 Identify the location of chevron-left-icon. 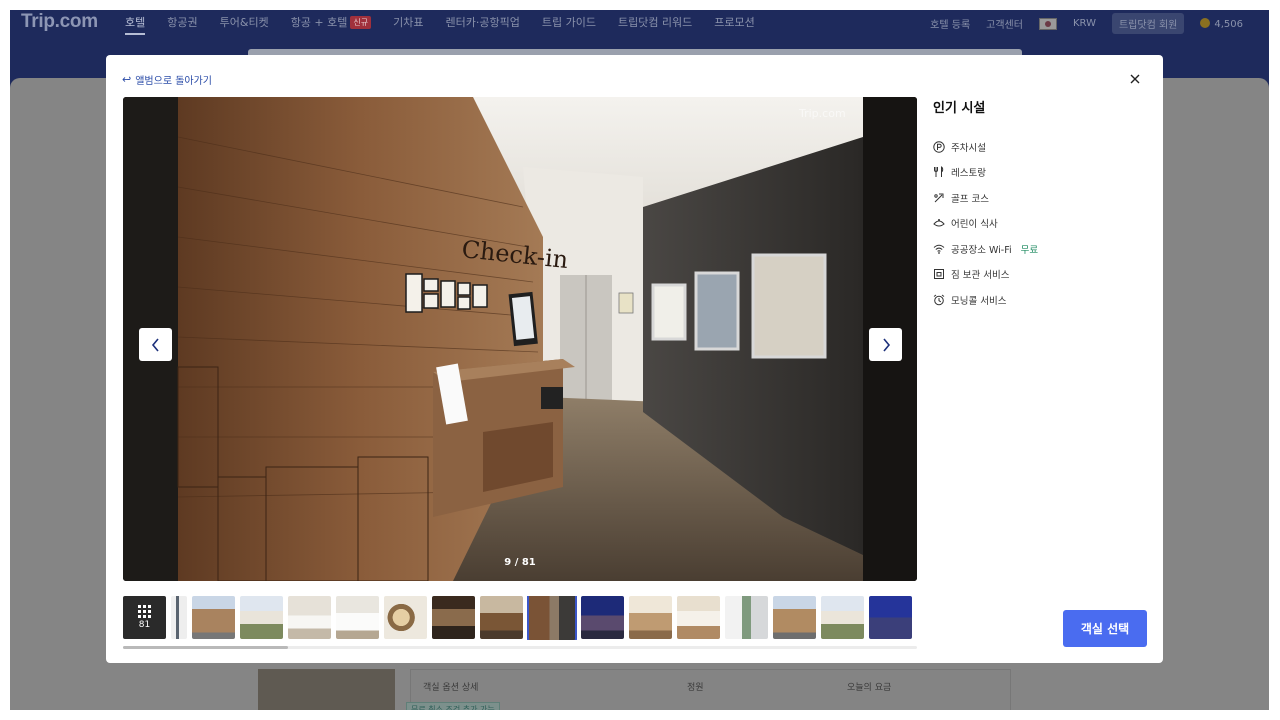
(155, 344).